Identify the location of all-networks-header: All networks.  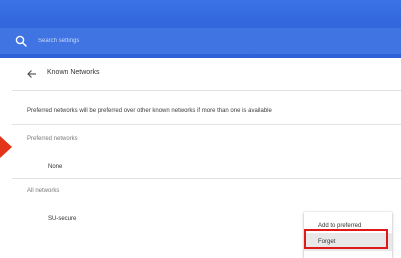
(43, 191).